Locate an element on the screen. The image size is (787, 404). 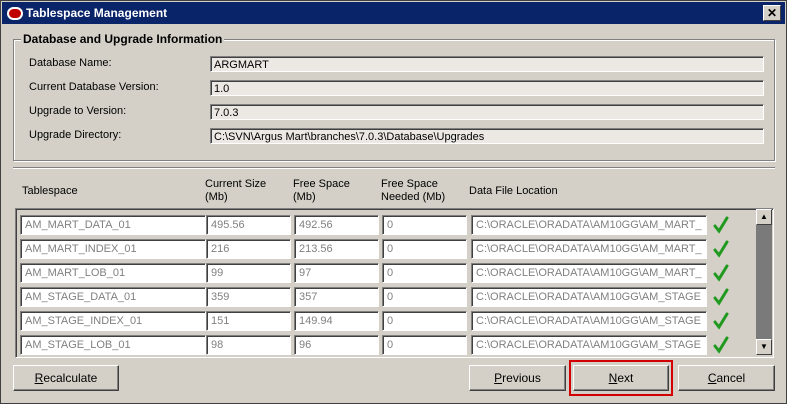
info-group-title: Database and Upgrade Information is located at coordinates (123, 39).